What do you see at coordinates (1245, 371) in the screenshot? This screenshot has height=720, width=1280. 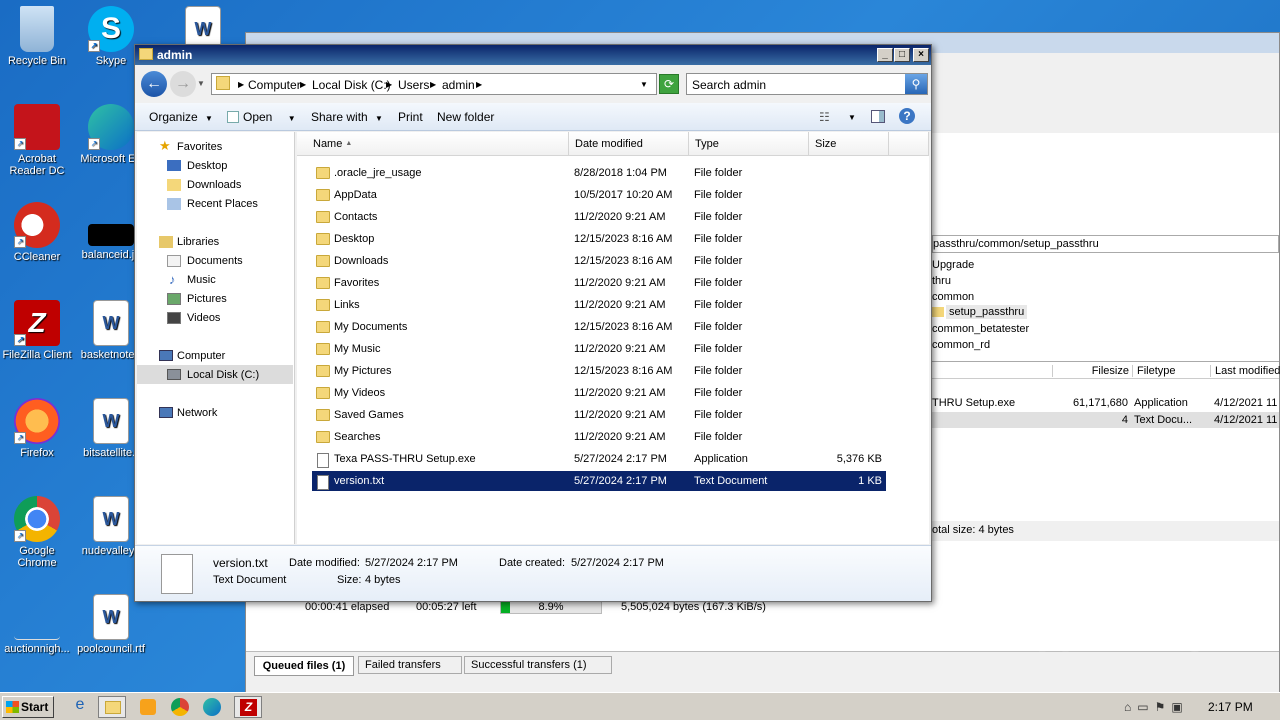 I see `col-last-modified: Last modified` at bounding box center [1245, 371].